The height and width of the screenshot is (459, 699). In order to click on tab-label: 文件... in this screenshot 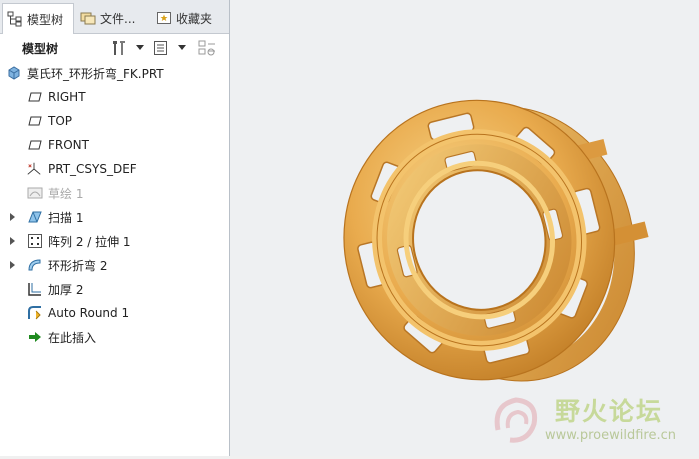, I will do `click(118, 18)`.